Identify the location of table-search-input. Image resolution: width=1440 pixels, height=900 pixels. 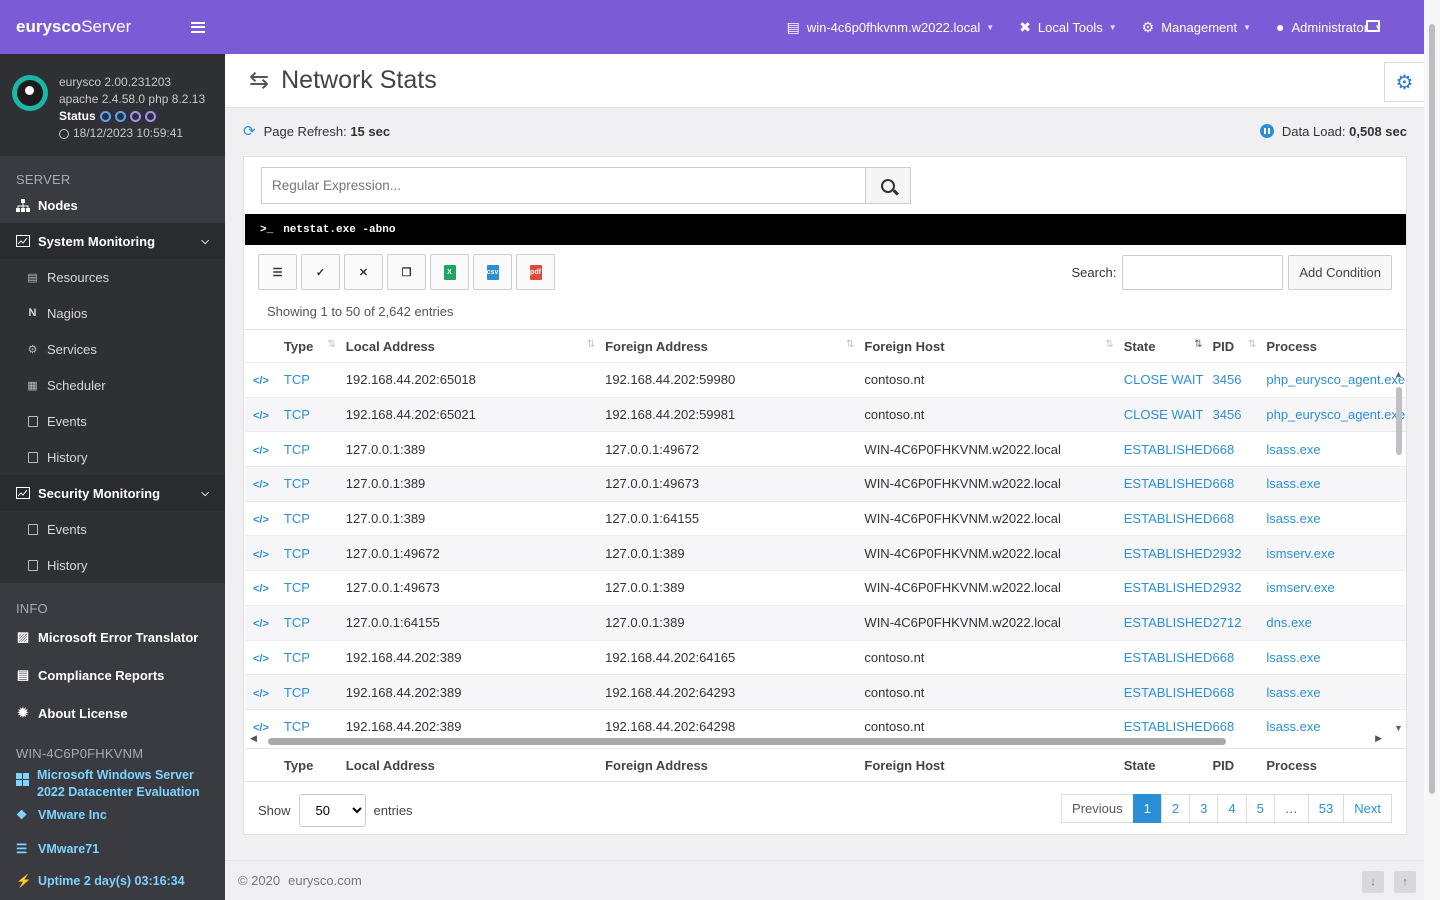
(1203, 272).